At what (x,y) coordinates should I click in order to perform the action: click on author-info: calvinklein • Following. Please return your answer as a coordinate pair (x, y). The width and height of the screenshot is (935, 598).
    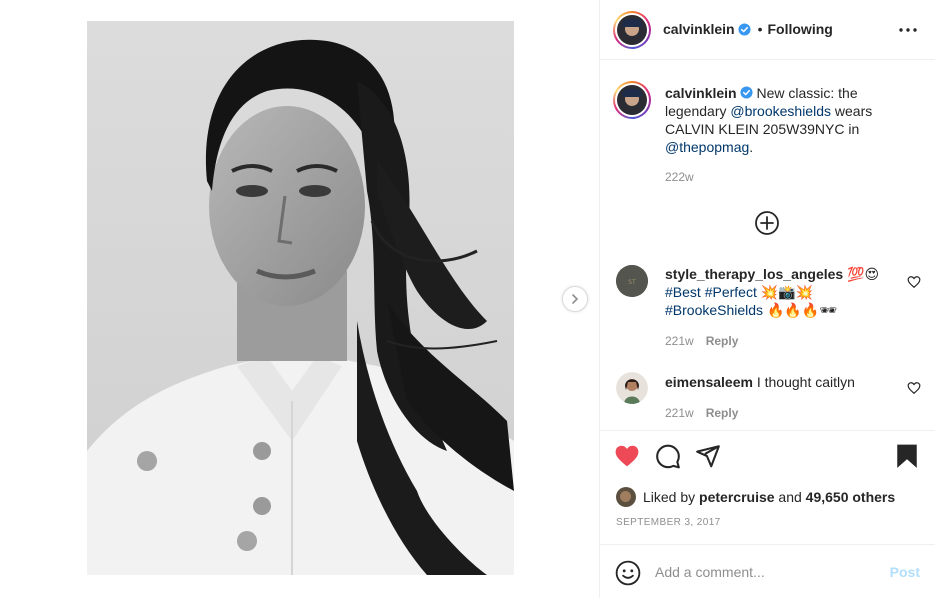
    Looking at the image, I should click on (748, 29).